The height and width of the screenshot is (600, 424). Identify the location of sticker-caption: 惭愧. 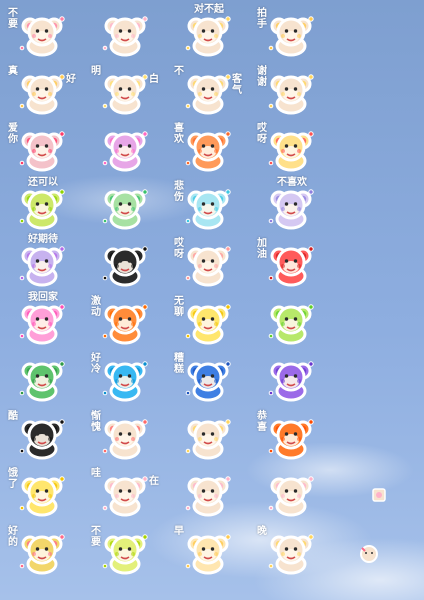
(96, 421).